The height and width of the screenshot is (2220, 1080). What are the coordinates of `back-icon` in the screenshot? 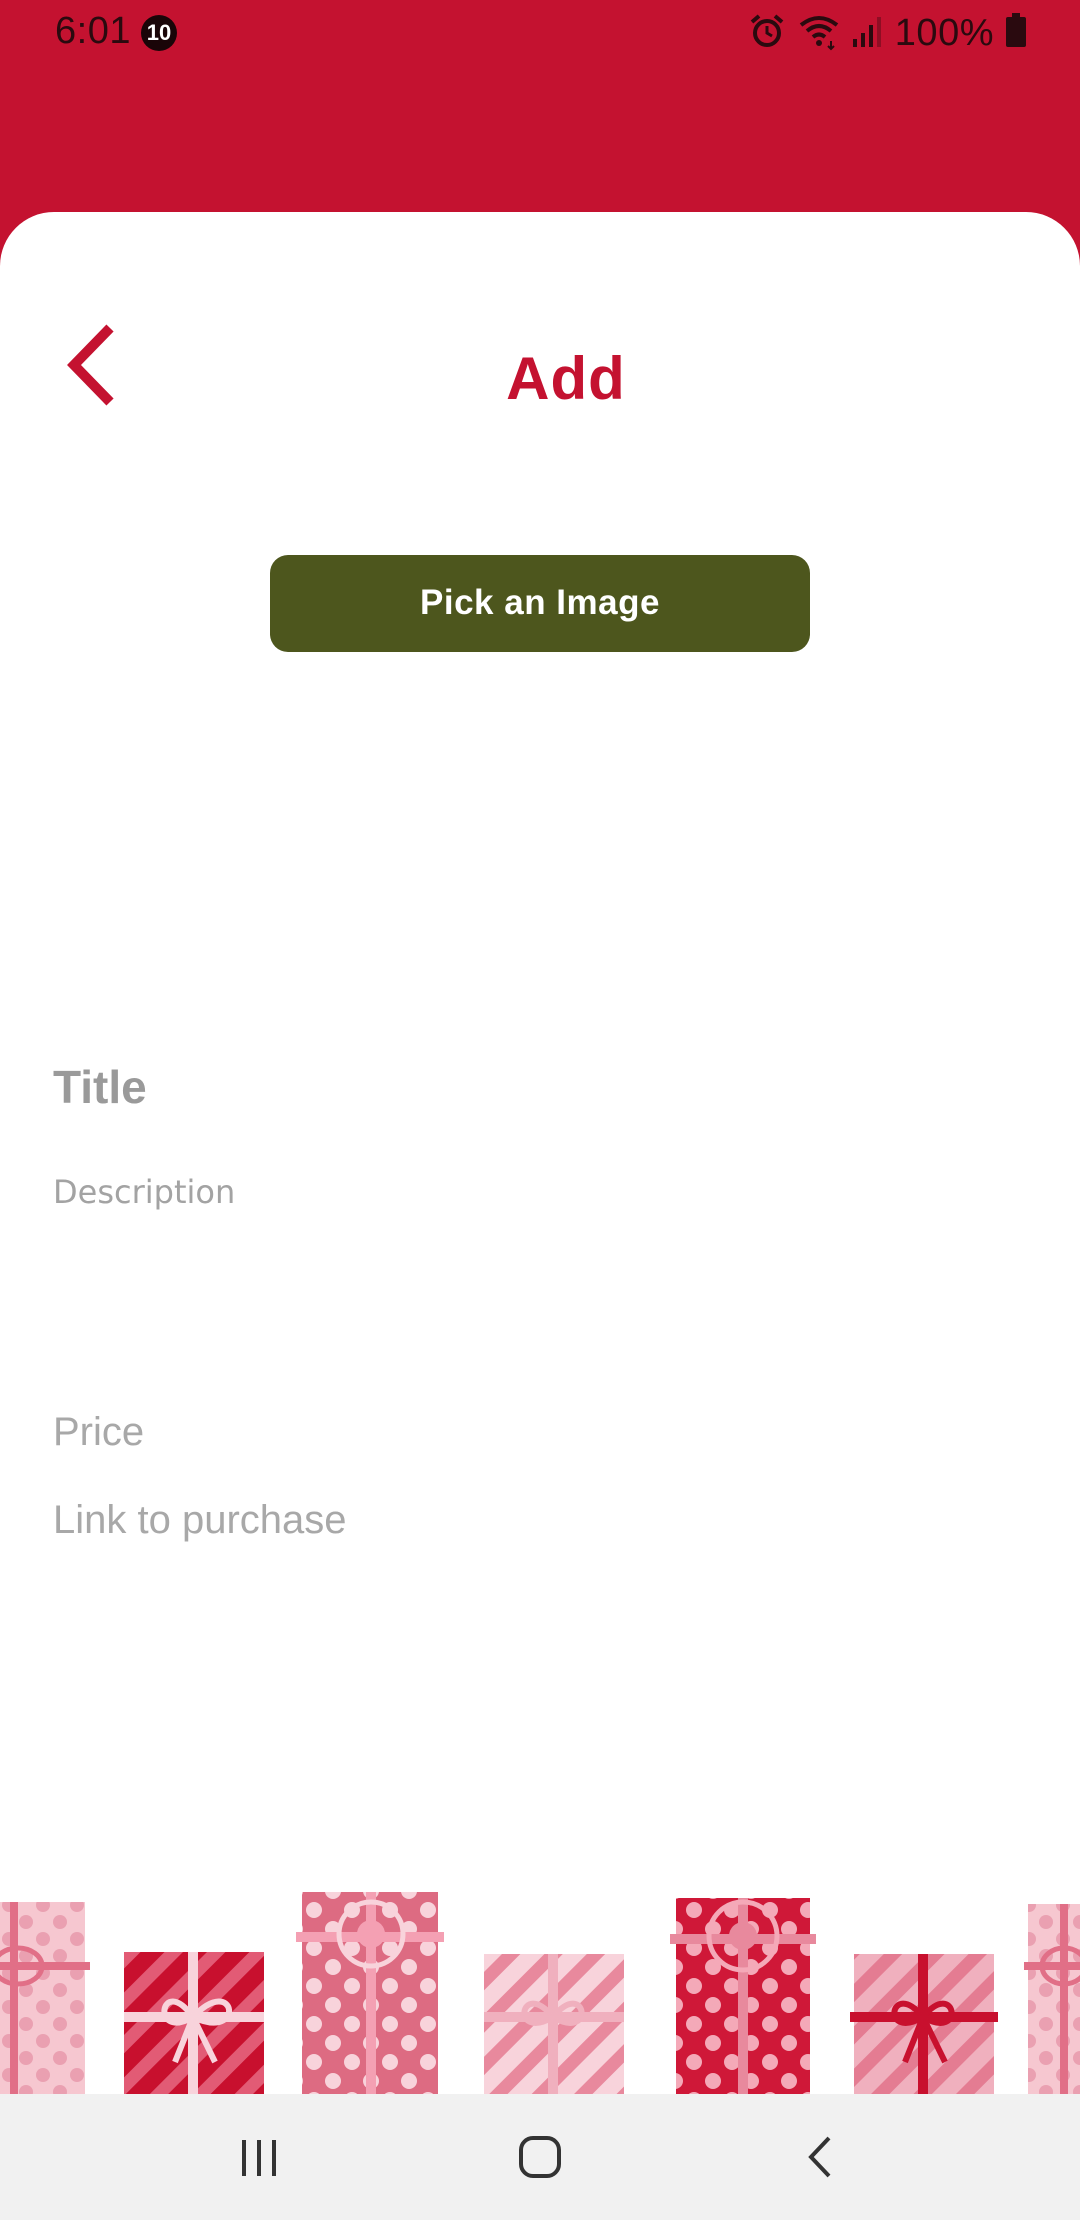 It's located at (819, 2157).